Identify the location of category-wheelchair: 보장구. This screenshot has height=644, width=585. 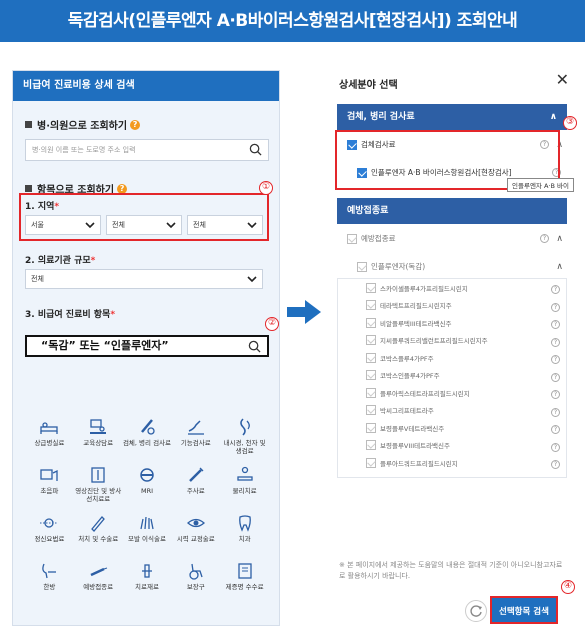
(195, 582).